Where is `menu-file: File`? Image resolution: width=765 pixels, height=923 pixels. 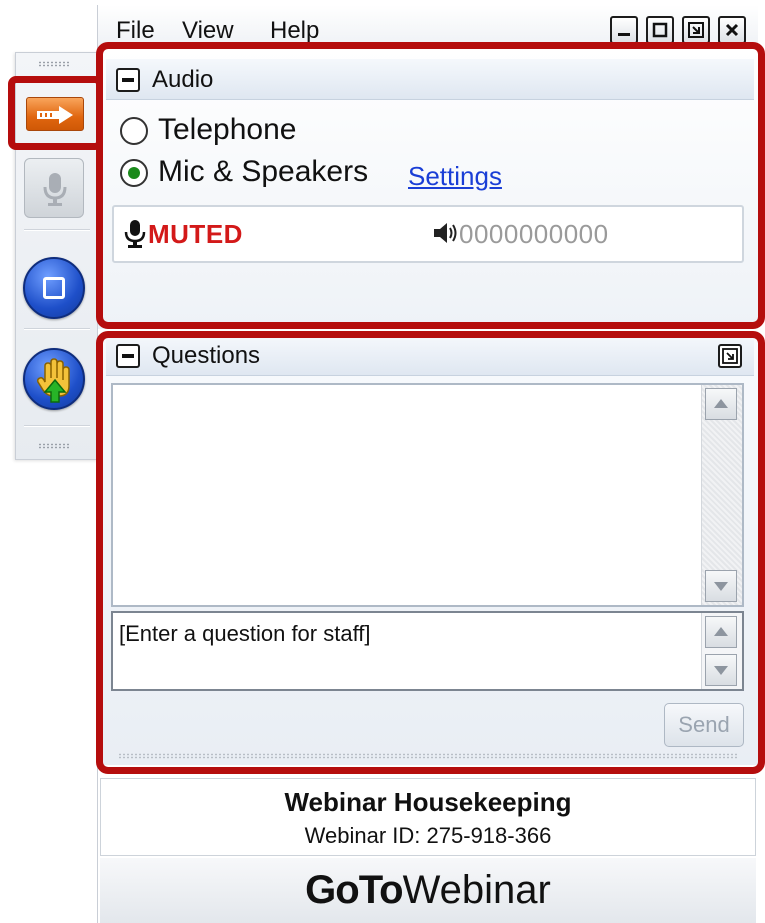 menu-file: File is located at coordinates (135, 31).